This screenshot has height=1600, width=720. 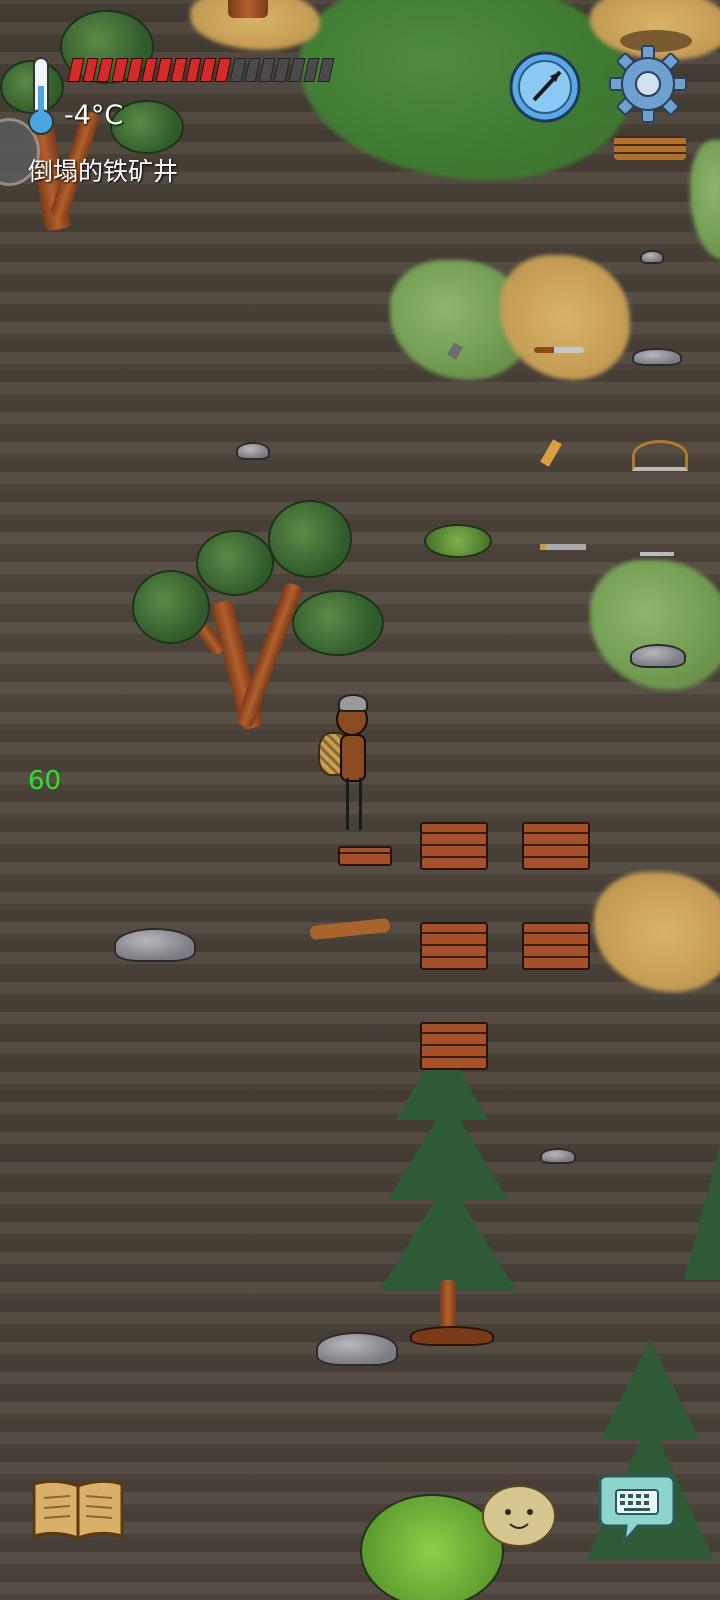 What do you see at coordinates (452, 1336) in the screenshot?
I see `tree-stump-base` at bounding box center [452, 1336].